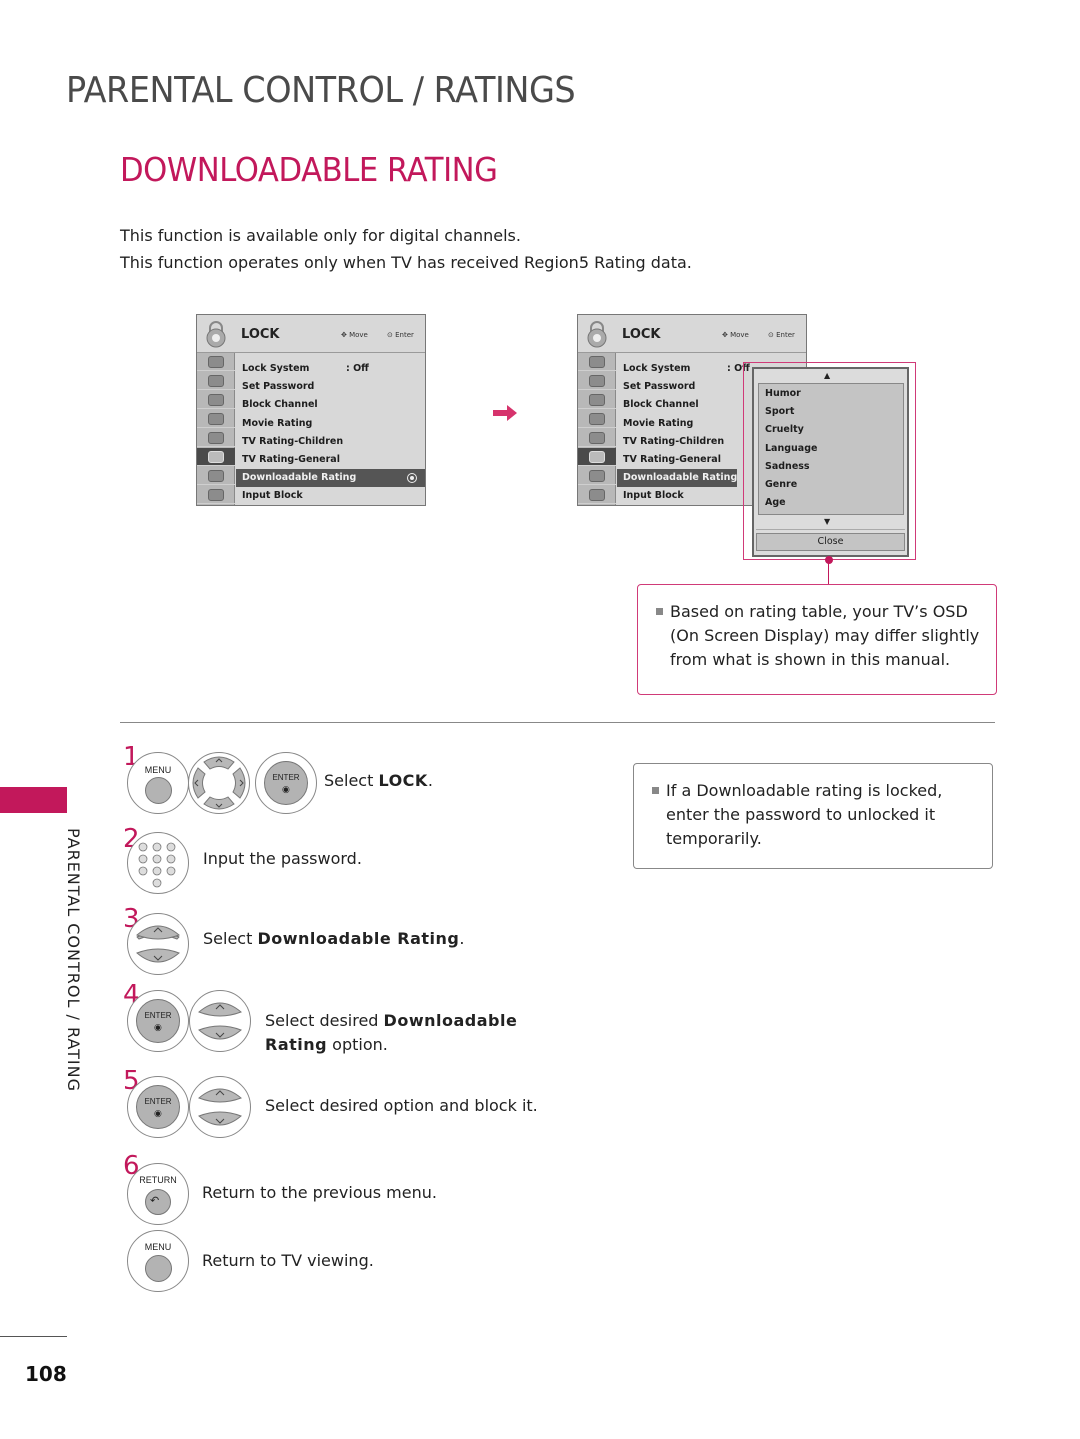  I want to click on scroll-up-arrow-icon: ▲, so click(827, 375).